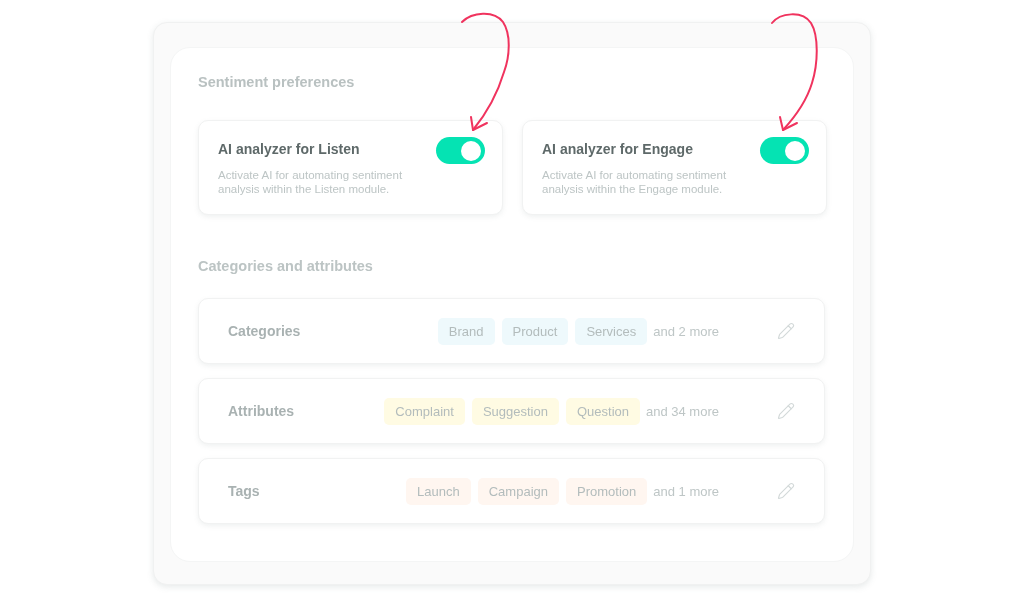  I want to click on row-label: Tags, so click(244, 491).